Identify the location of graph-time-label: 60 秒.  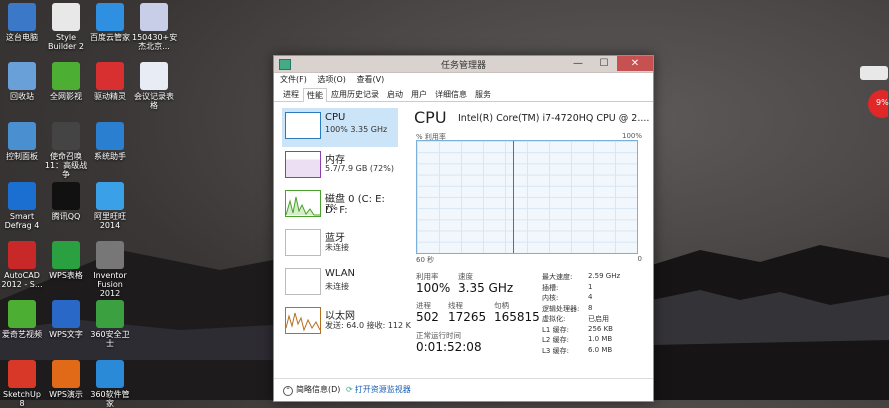
(425, 260).